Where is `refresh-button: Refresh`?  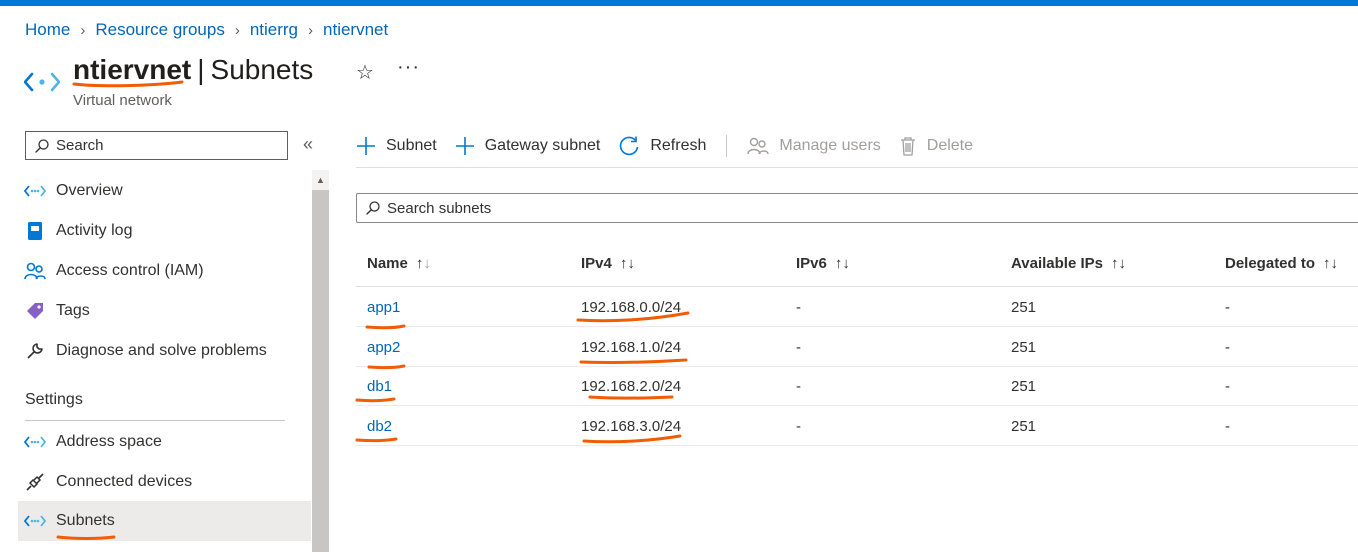 refresh-button: Refresh is located at coordinates (662, 146).